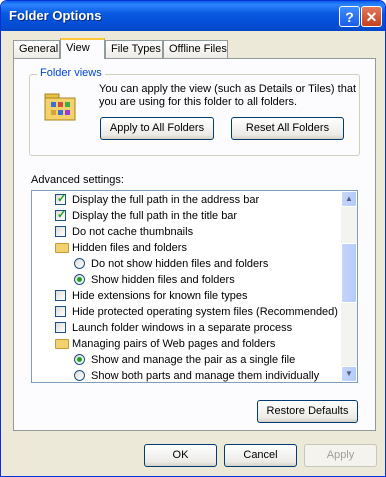  I want to click on advanced-settings-label: Advanced settings:, so click(77, 180).